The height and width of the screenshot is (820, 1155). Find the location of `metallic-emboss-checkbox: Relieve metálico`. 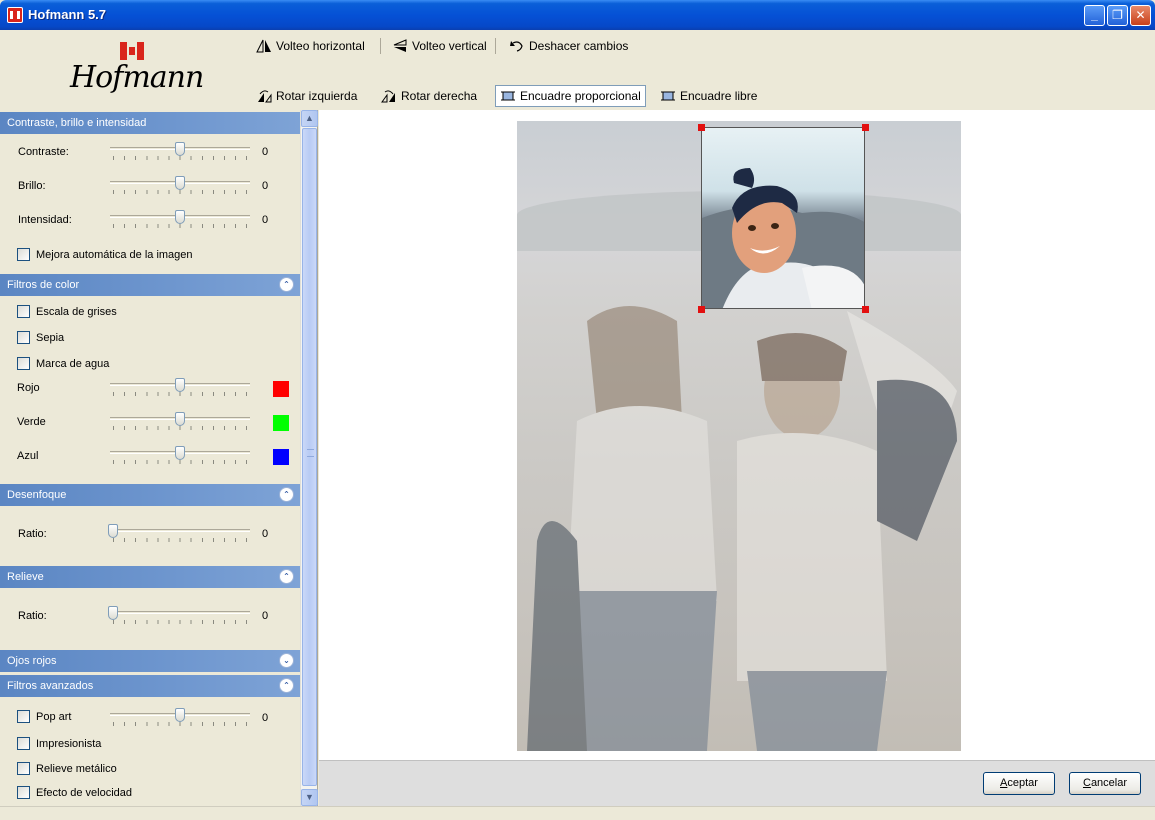

metallic-emboss-checkbox: Relieve metálico is located at coordinates (67, 768).